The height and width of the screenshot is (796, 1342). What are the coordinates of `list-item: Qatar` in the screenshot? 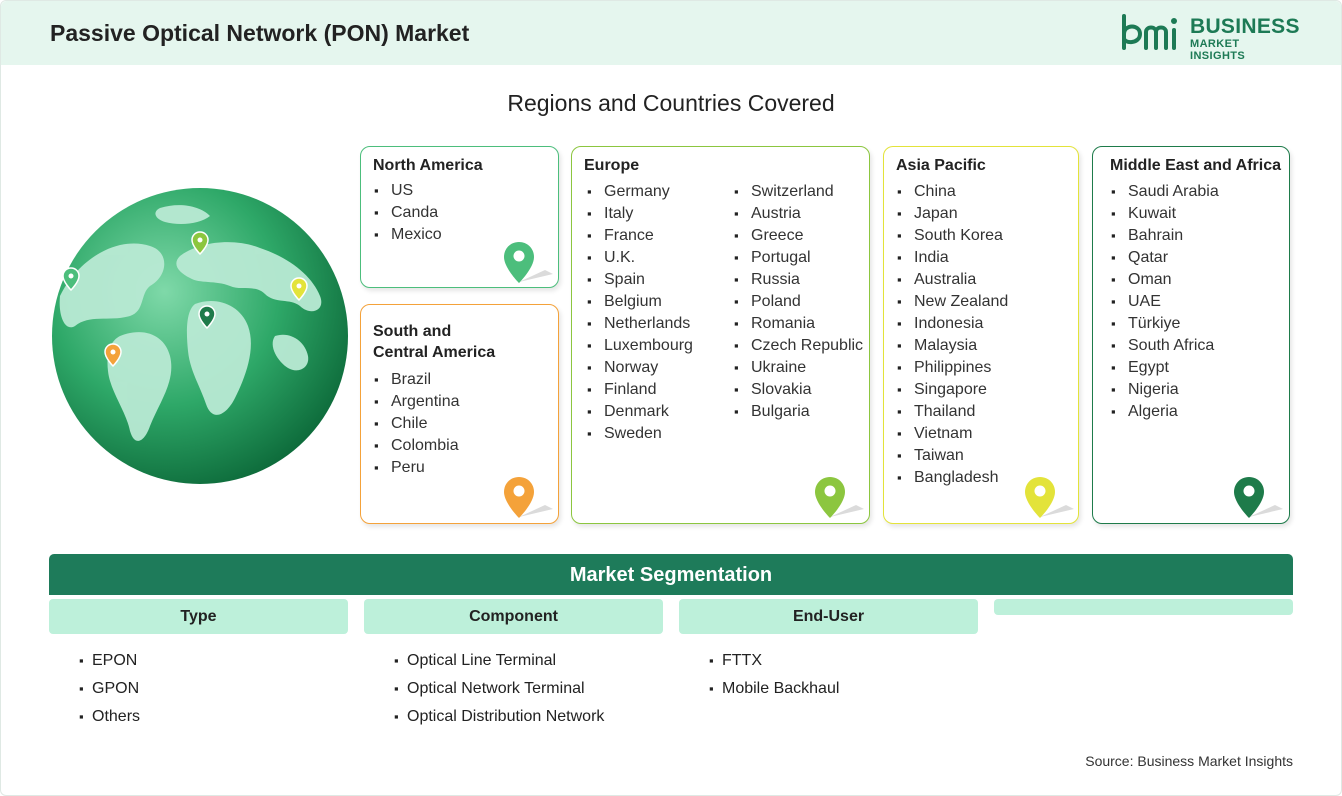 It's located at (1165, 258).